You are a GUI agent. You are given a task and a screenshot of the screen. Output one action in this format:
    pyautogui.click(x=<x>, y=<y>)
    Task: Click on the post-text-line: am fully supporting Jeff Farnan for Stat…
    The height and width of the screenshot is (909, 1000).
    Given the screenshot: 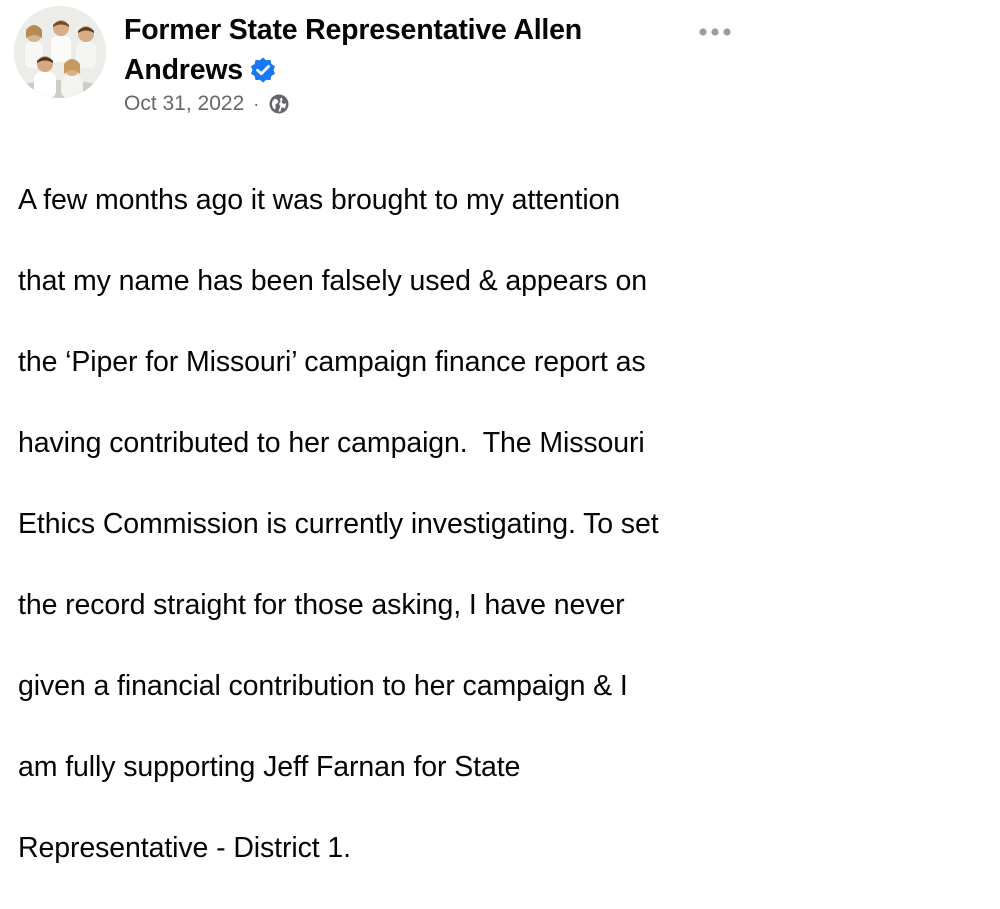 What is the action you would take?
    pyautogui.click(x=269, y=766)
    